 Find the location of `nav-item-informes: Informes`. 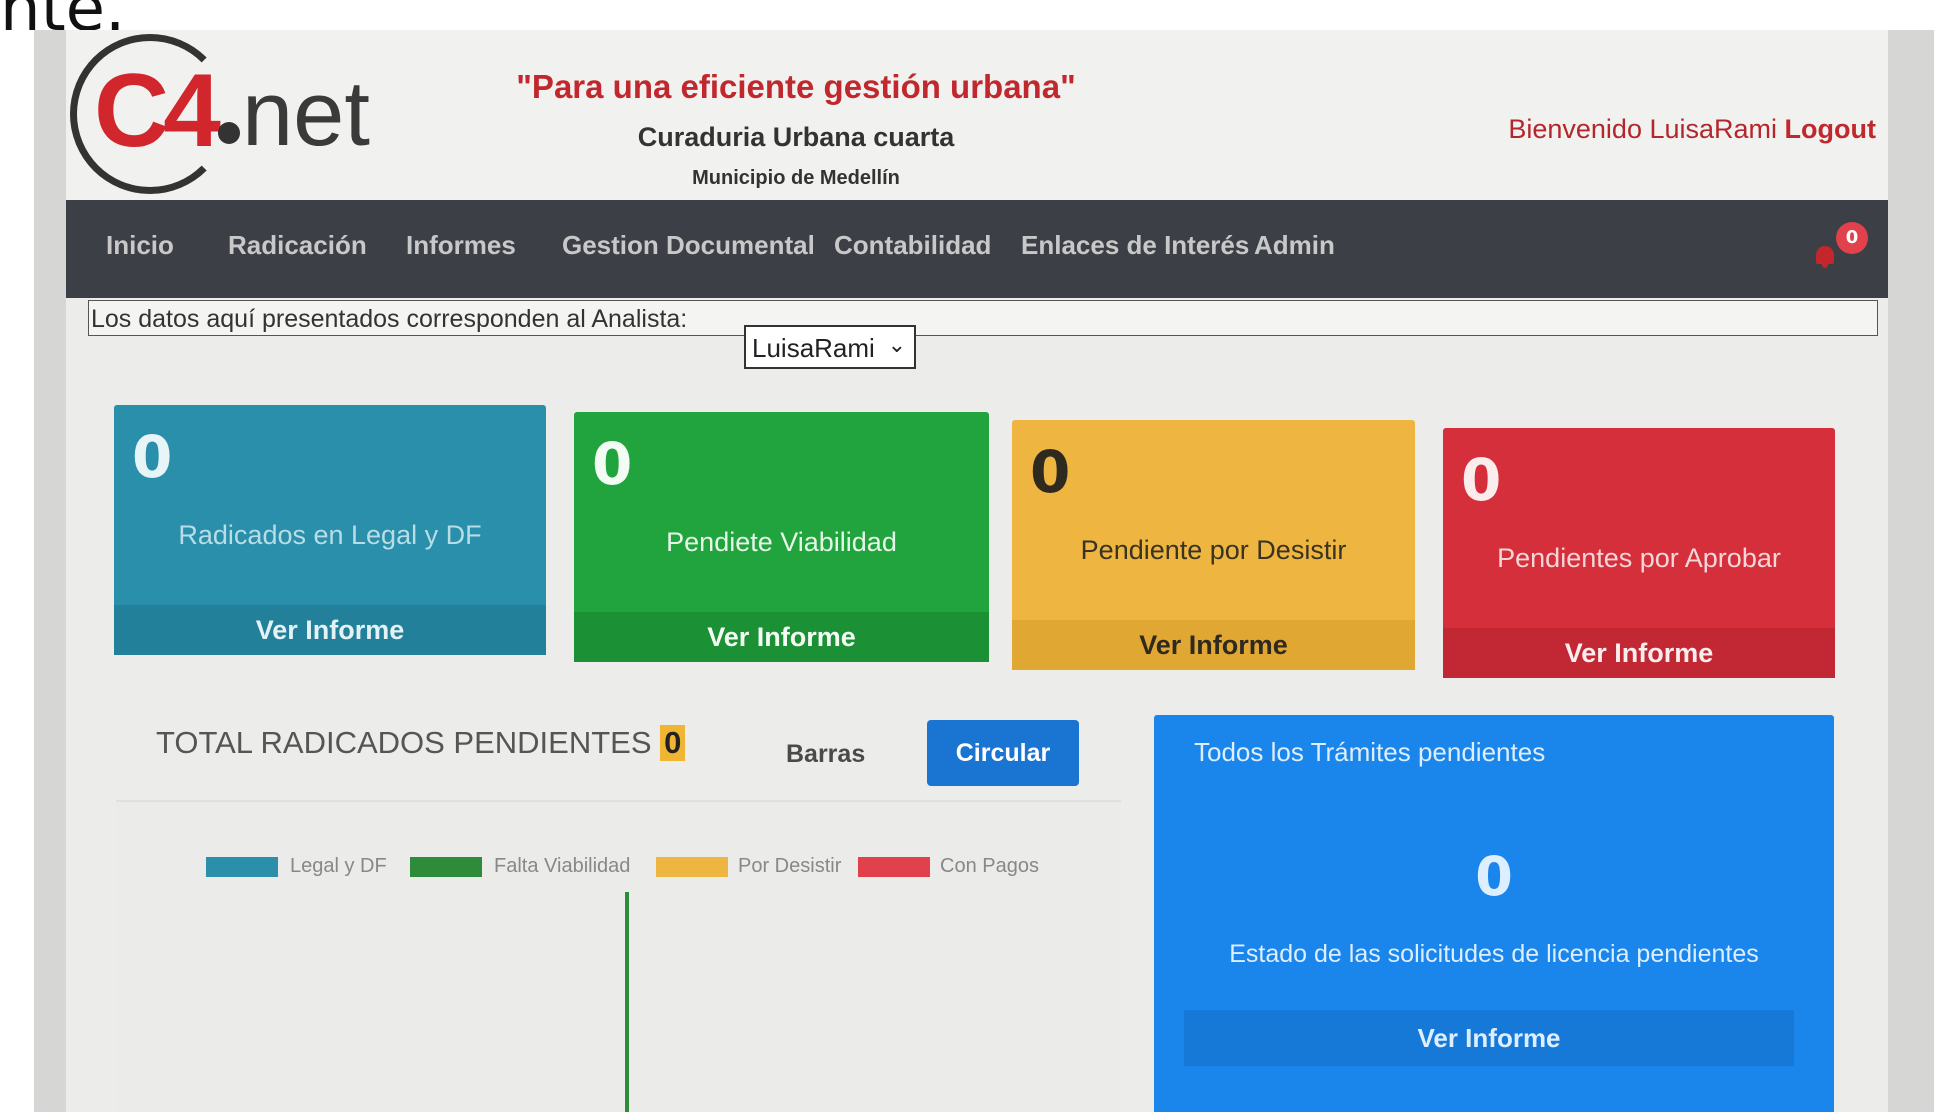

nav-item-informes: Informes is located at coordinates (461, 245).